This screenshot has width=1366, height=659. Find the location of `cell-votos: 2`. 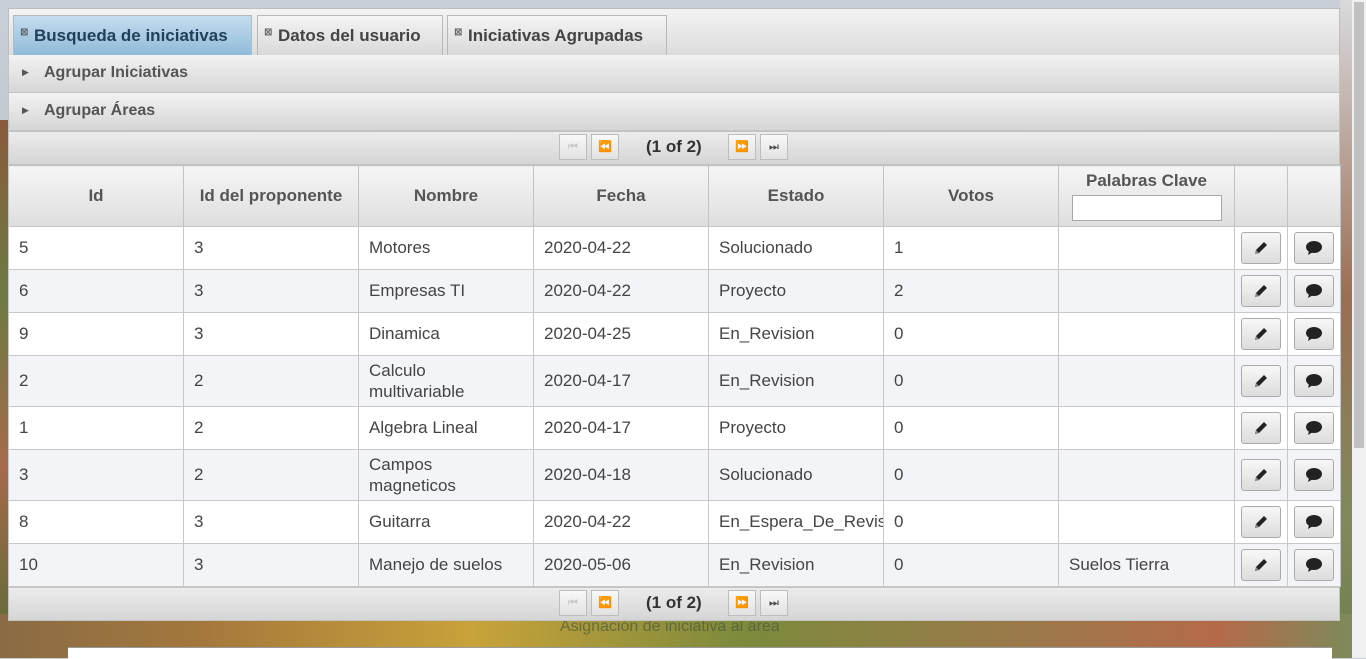

cell-votos: 2 is located at coordinates (971, 291).